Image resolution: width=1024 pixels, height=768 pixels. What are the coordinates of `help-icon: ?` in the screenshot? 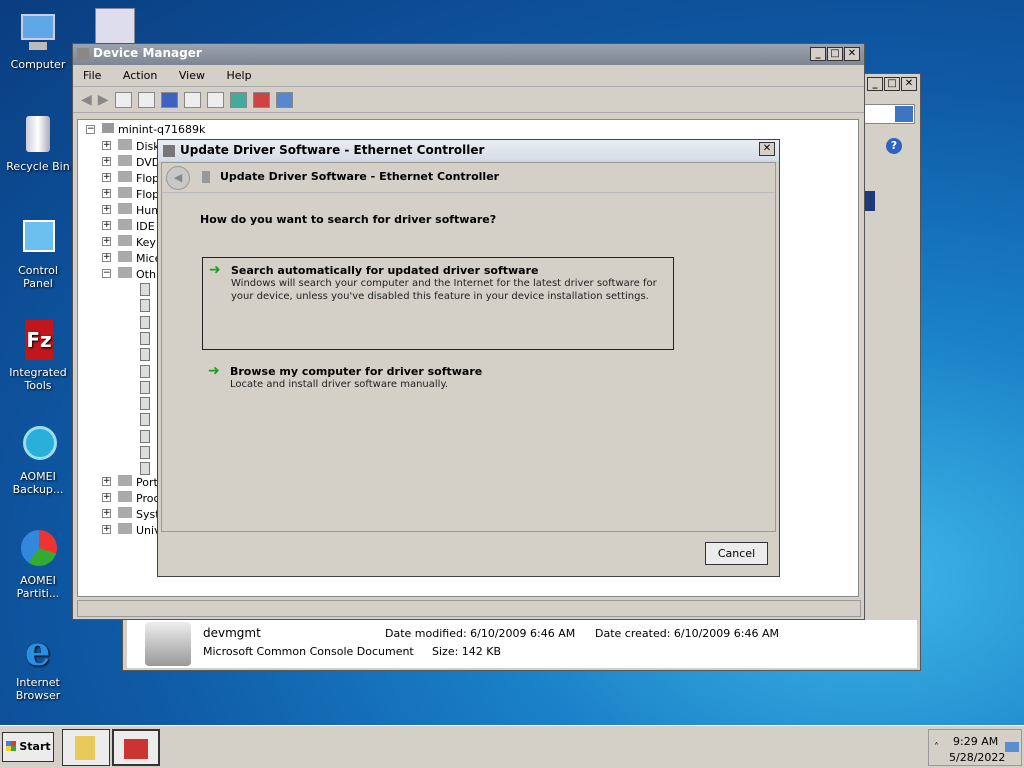 It's located at (894, 146).